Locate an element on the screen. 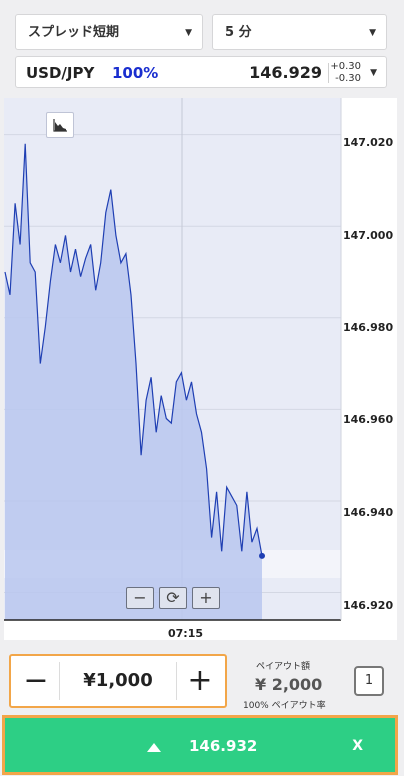 This screenshot has width=404, height=776. y-tick-label: 146.960 is located at coordinates (368, 419).